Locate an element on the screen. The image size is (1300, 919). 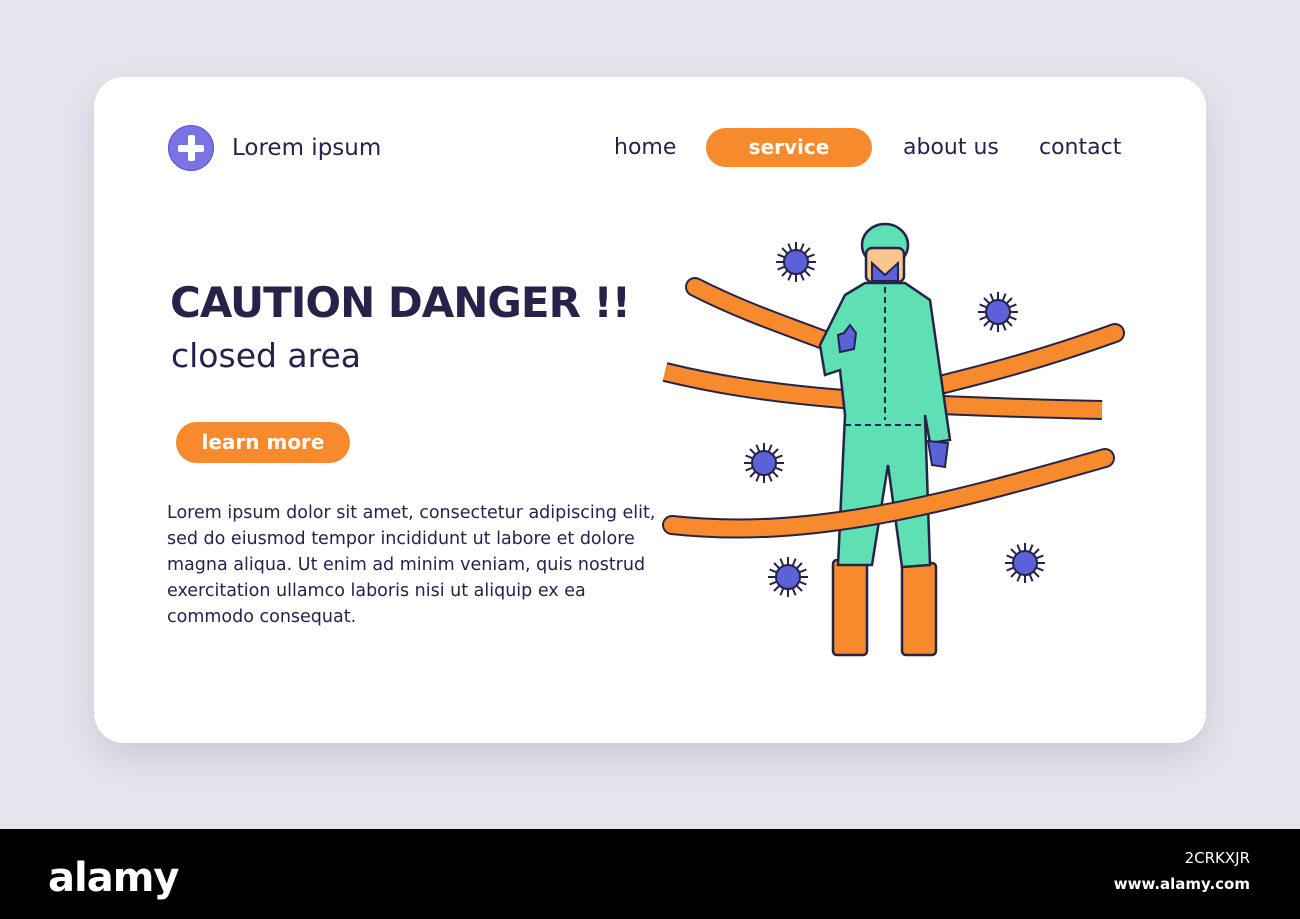
hero-headline: CAUTION DANGER !! is located at coordinates (400, 302).